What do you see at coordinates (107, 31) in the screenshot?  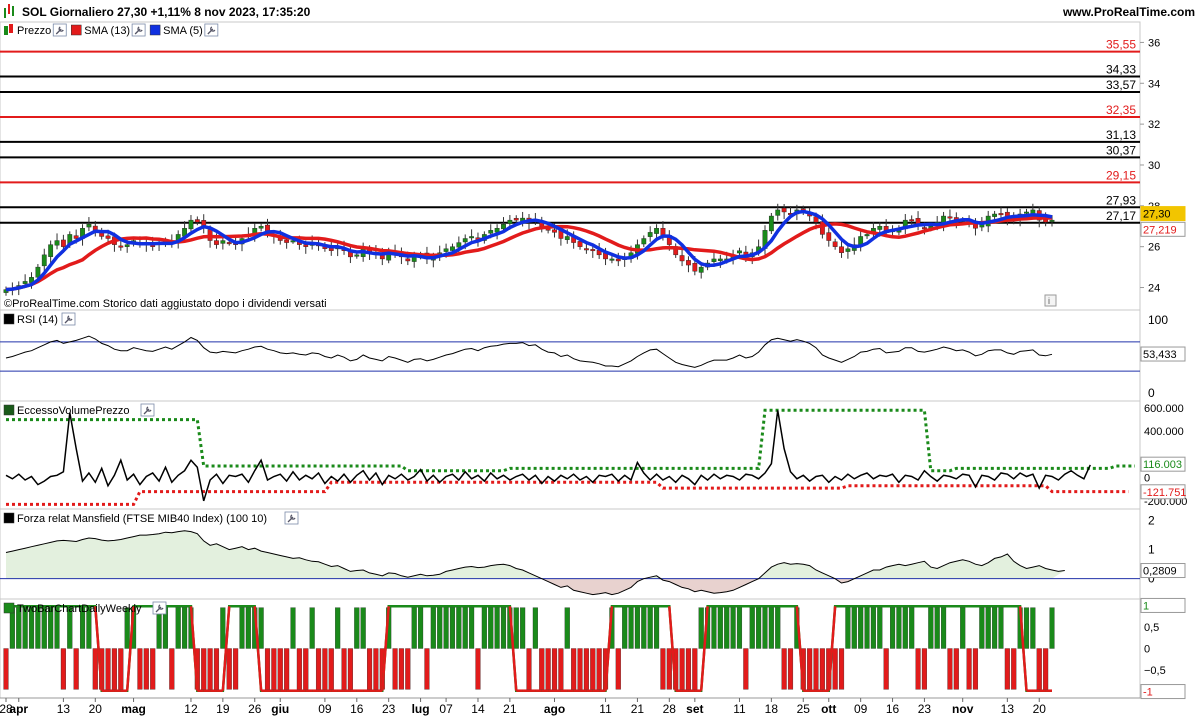 I see `legend-label: SMA (13)` at bounding box center [107, 31].